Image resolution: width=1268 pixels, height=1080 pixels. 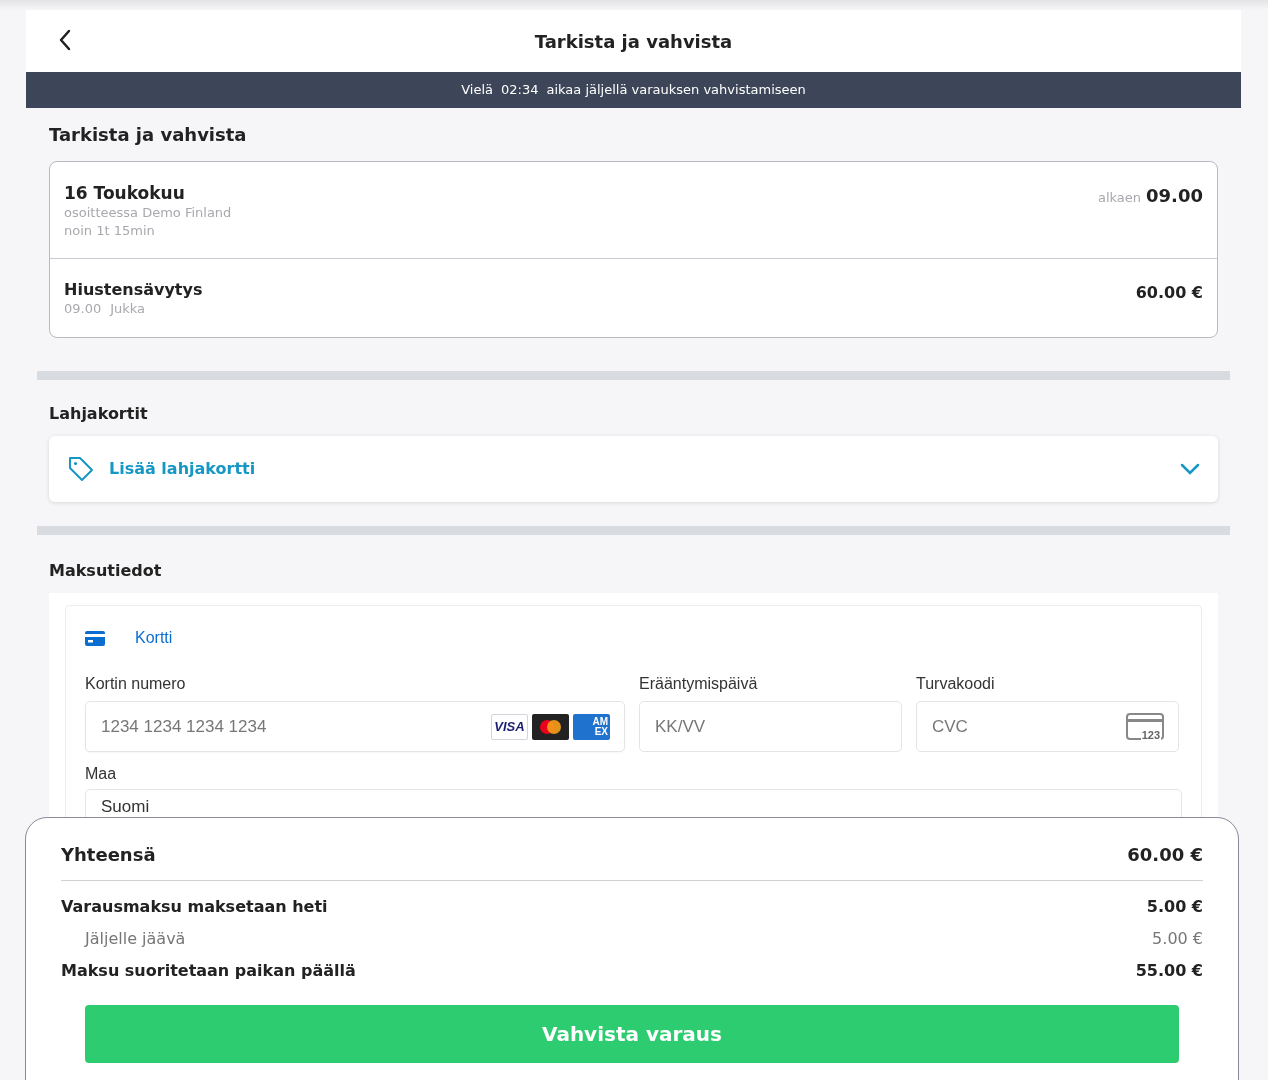 What do you see at coordinates (194, 907) in the screenshot?
I see `summary-label: Varausmaksu maksetaan heti` at bounding box center [194, 907].